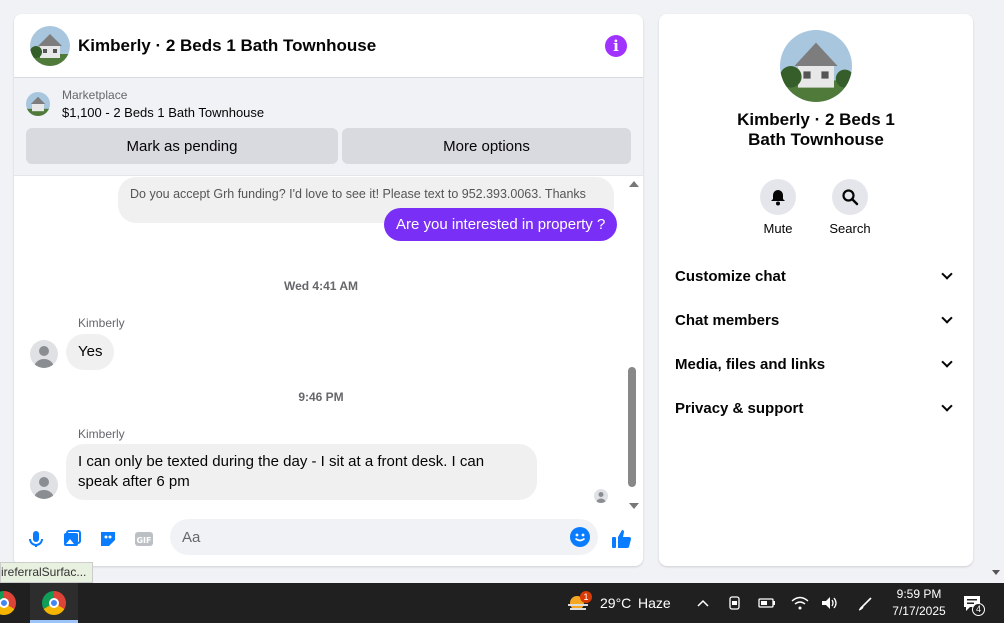 The height and width of the screenshot is (623, 1004). I want to click on battery-icon, so click(767, 603).